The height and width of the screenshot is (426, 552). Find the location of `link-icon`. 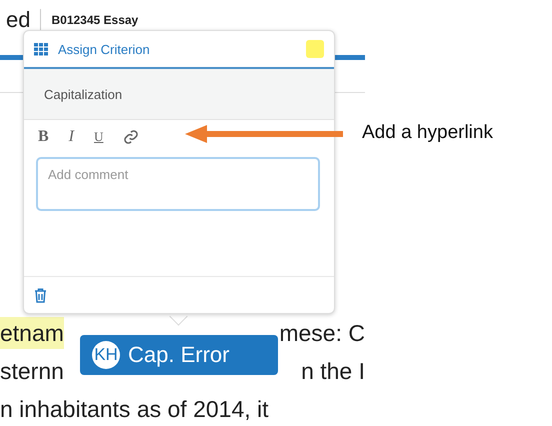

link-icon is located at coordinates (131, 137).